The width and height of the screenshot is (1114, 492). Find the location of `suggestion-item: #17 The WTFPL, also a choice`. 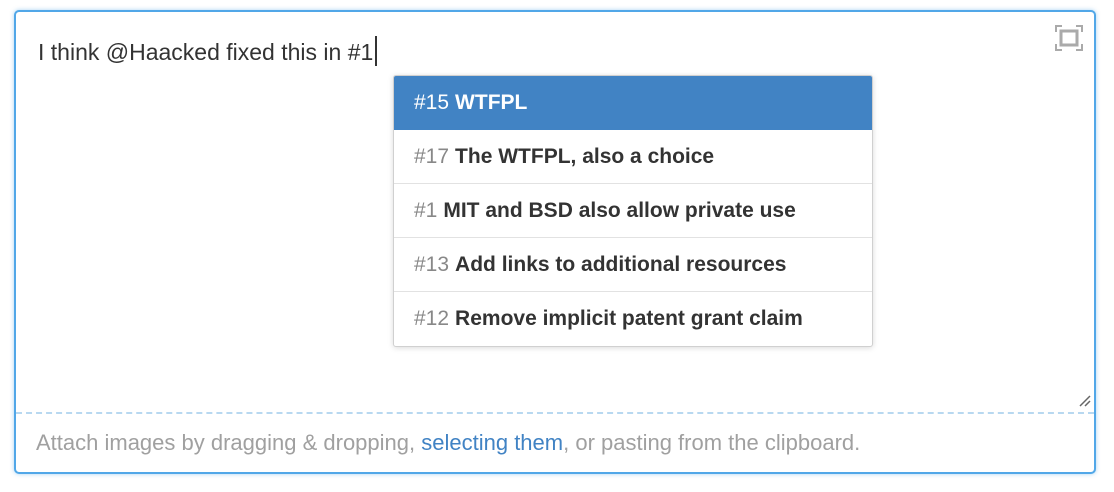

suggestion-item: #17 The WTFPL, also a choice is located at coordinates (633, 157).